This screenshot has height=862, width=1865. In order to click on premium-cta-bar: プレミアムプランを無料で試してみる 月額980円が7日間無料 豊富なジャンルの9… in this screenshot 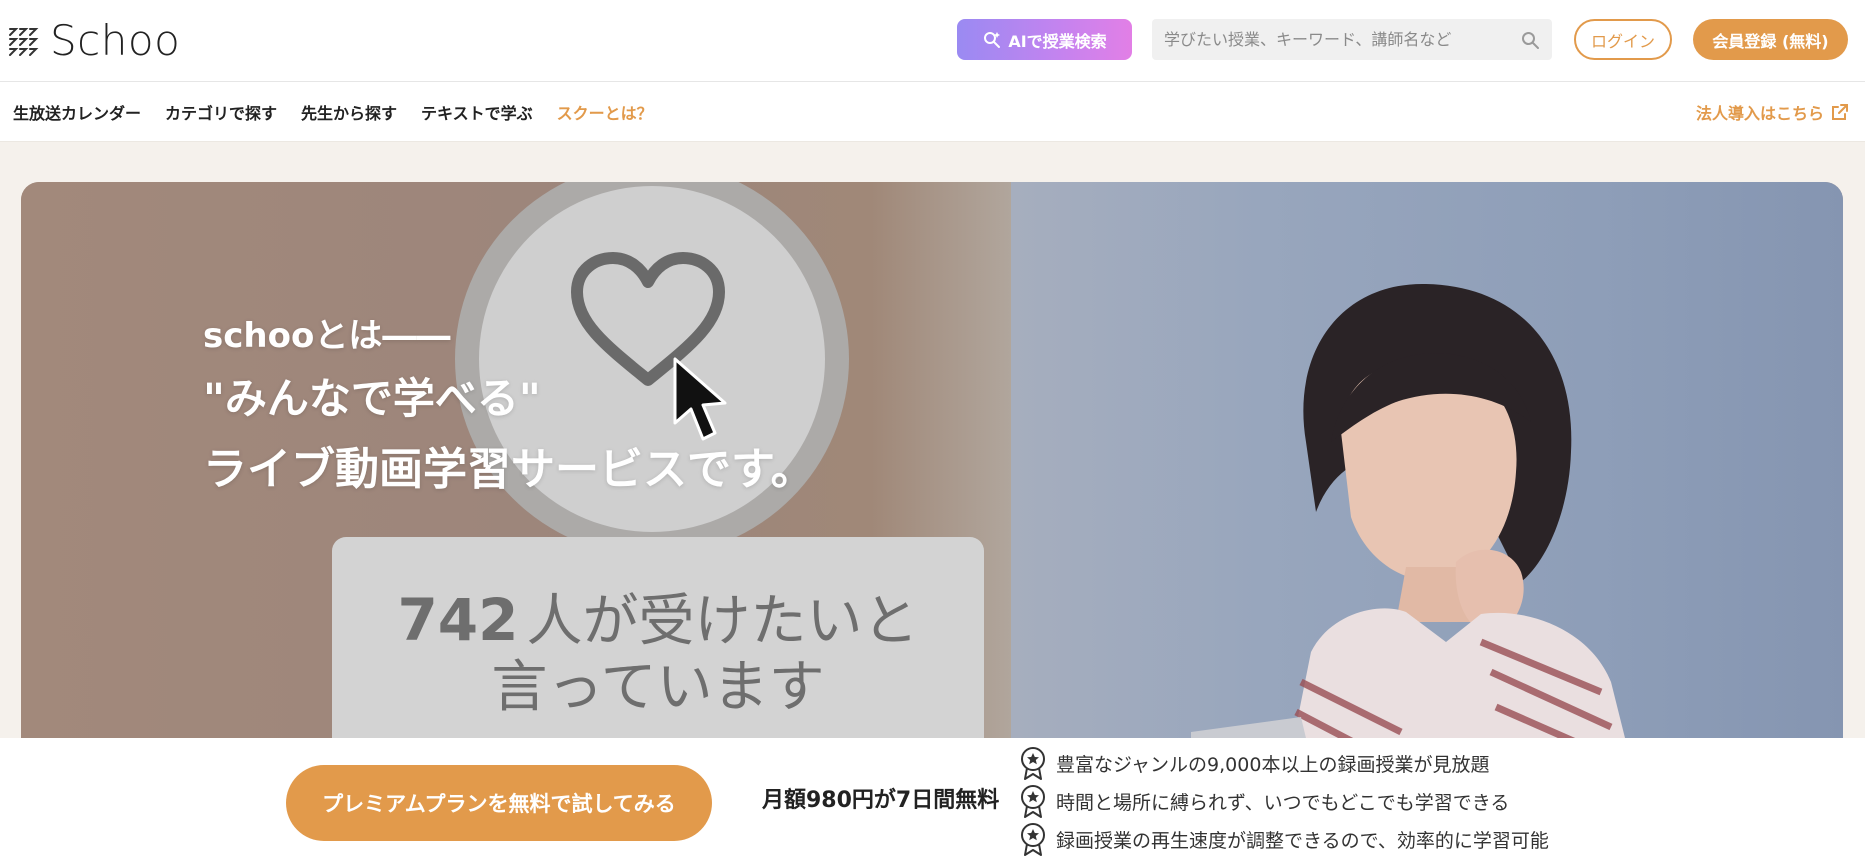, I will do `click(932, 800)`.